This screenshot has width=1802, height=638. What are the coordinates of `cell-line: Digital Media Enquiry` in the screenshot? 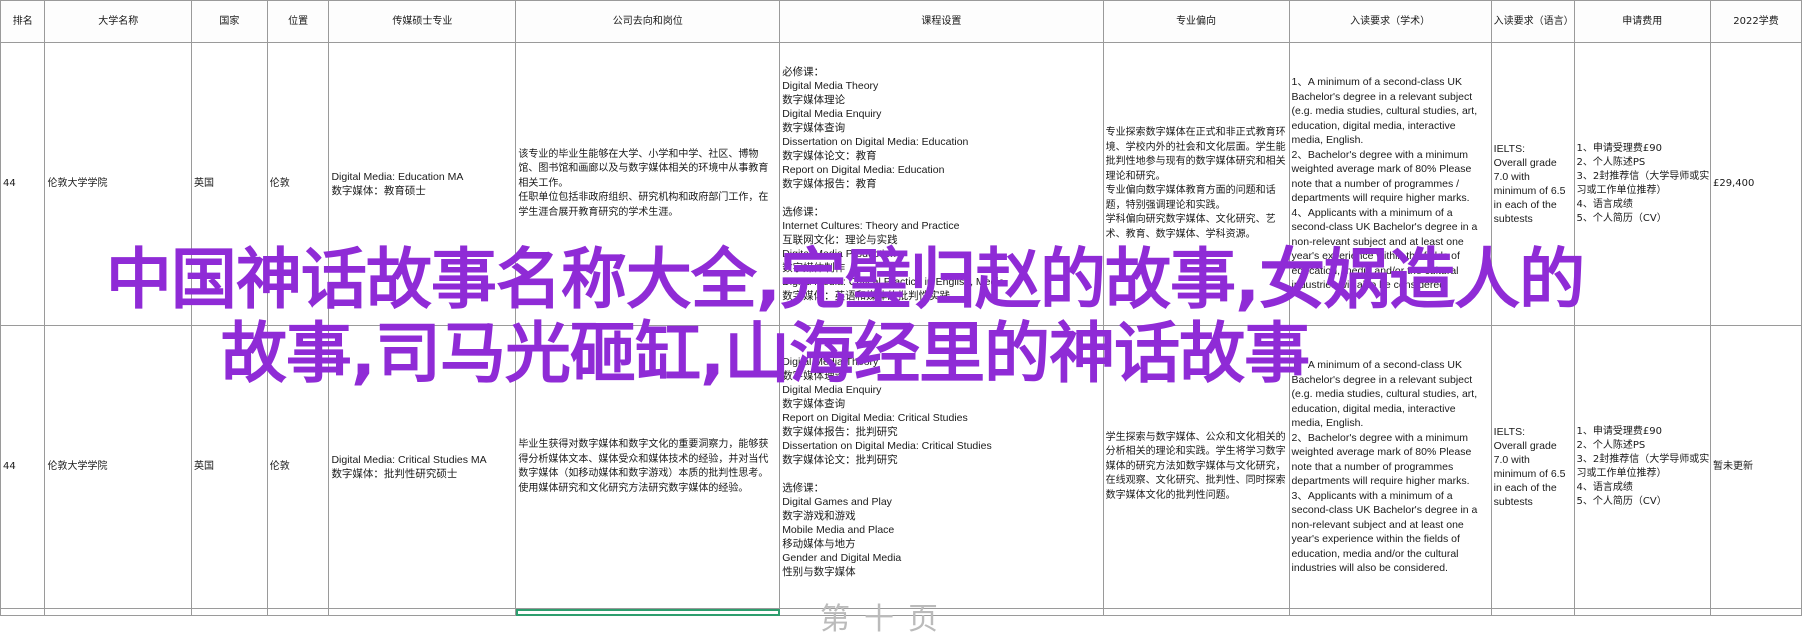 It's located at (832, 114).